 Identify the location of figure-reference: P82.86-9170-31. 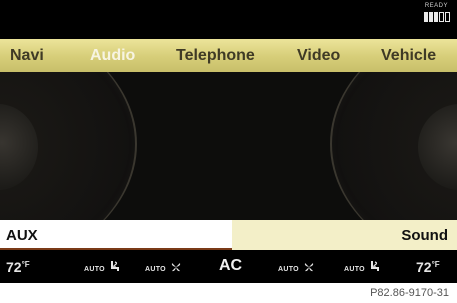
(409, 293).